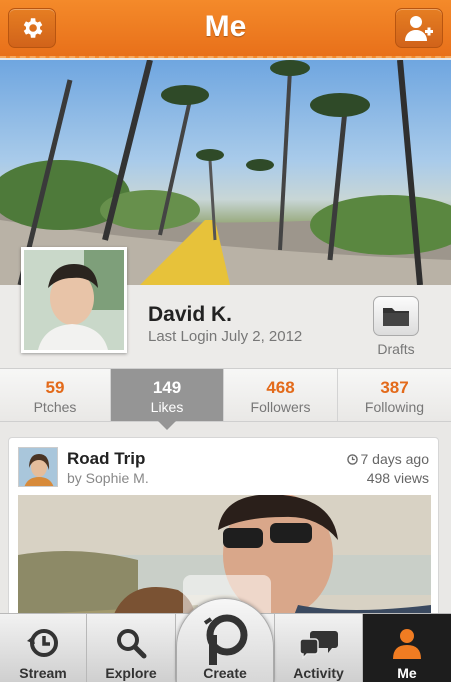  I want to click on stat-label: Likes, so click(167, 407).